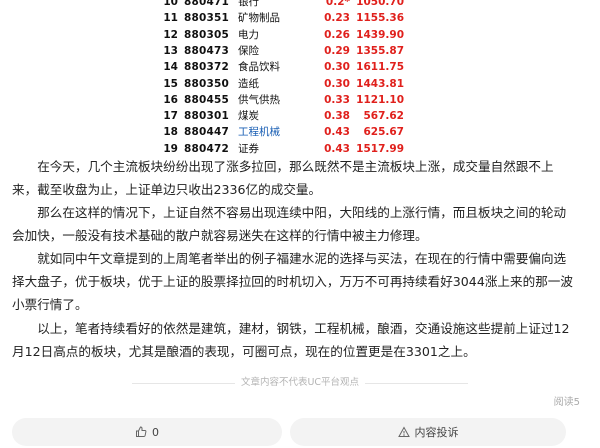 This screenshot has height=448, width=600. I want to click on sector-index-value: 1121.10, so click(380, 99).